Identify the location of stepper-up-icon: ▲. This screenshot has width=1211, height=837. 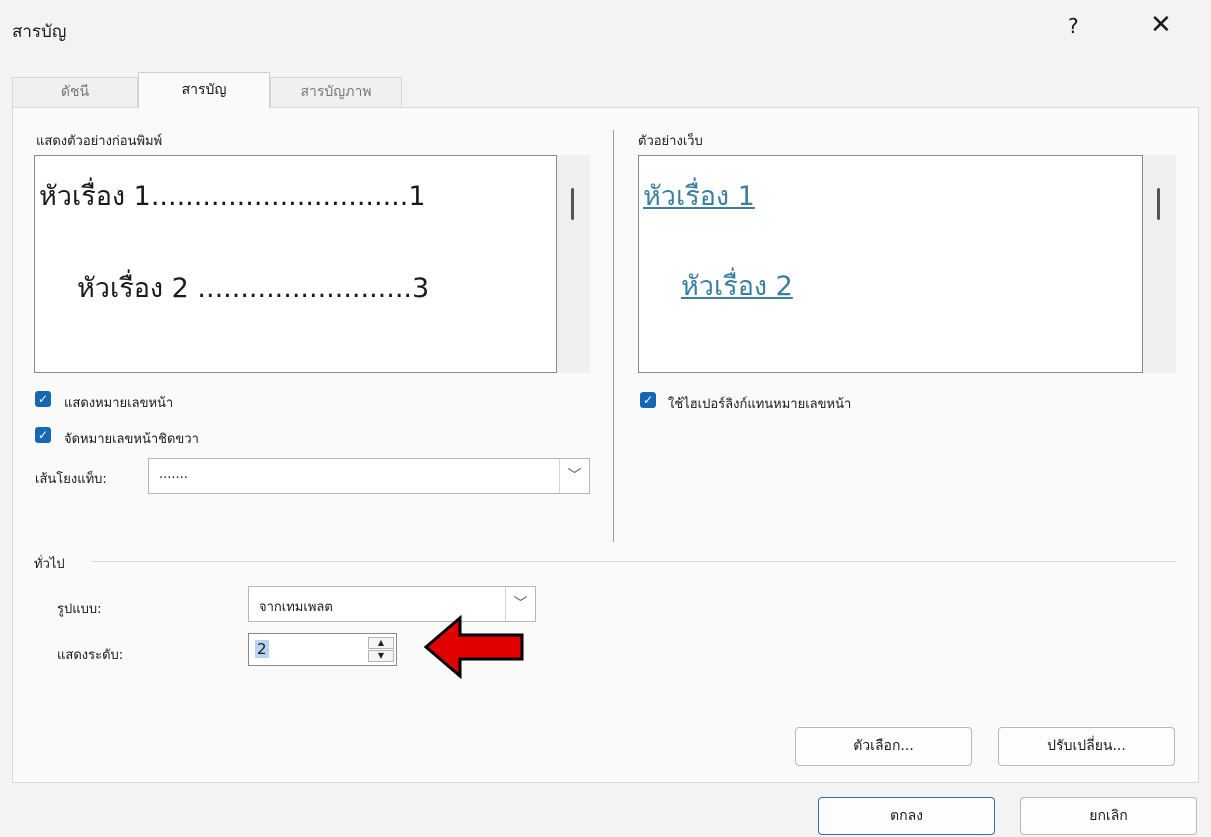
(381, 643).